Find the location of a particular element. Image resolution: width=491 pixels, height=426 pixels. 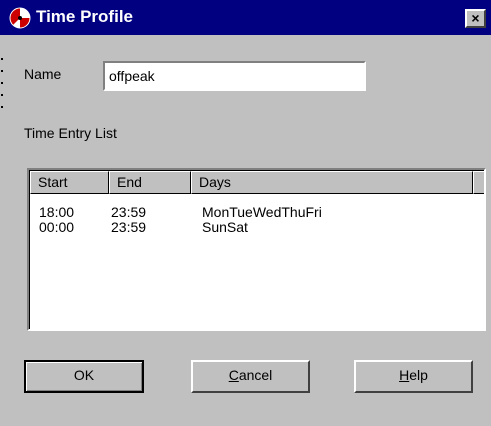

title-bar: Time Profile × is located at coordinates (245, 17).